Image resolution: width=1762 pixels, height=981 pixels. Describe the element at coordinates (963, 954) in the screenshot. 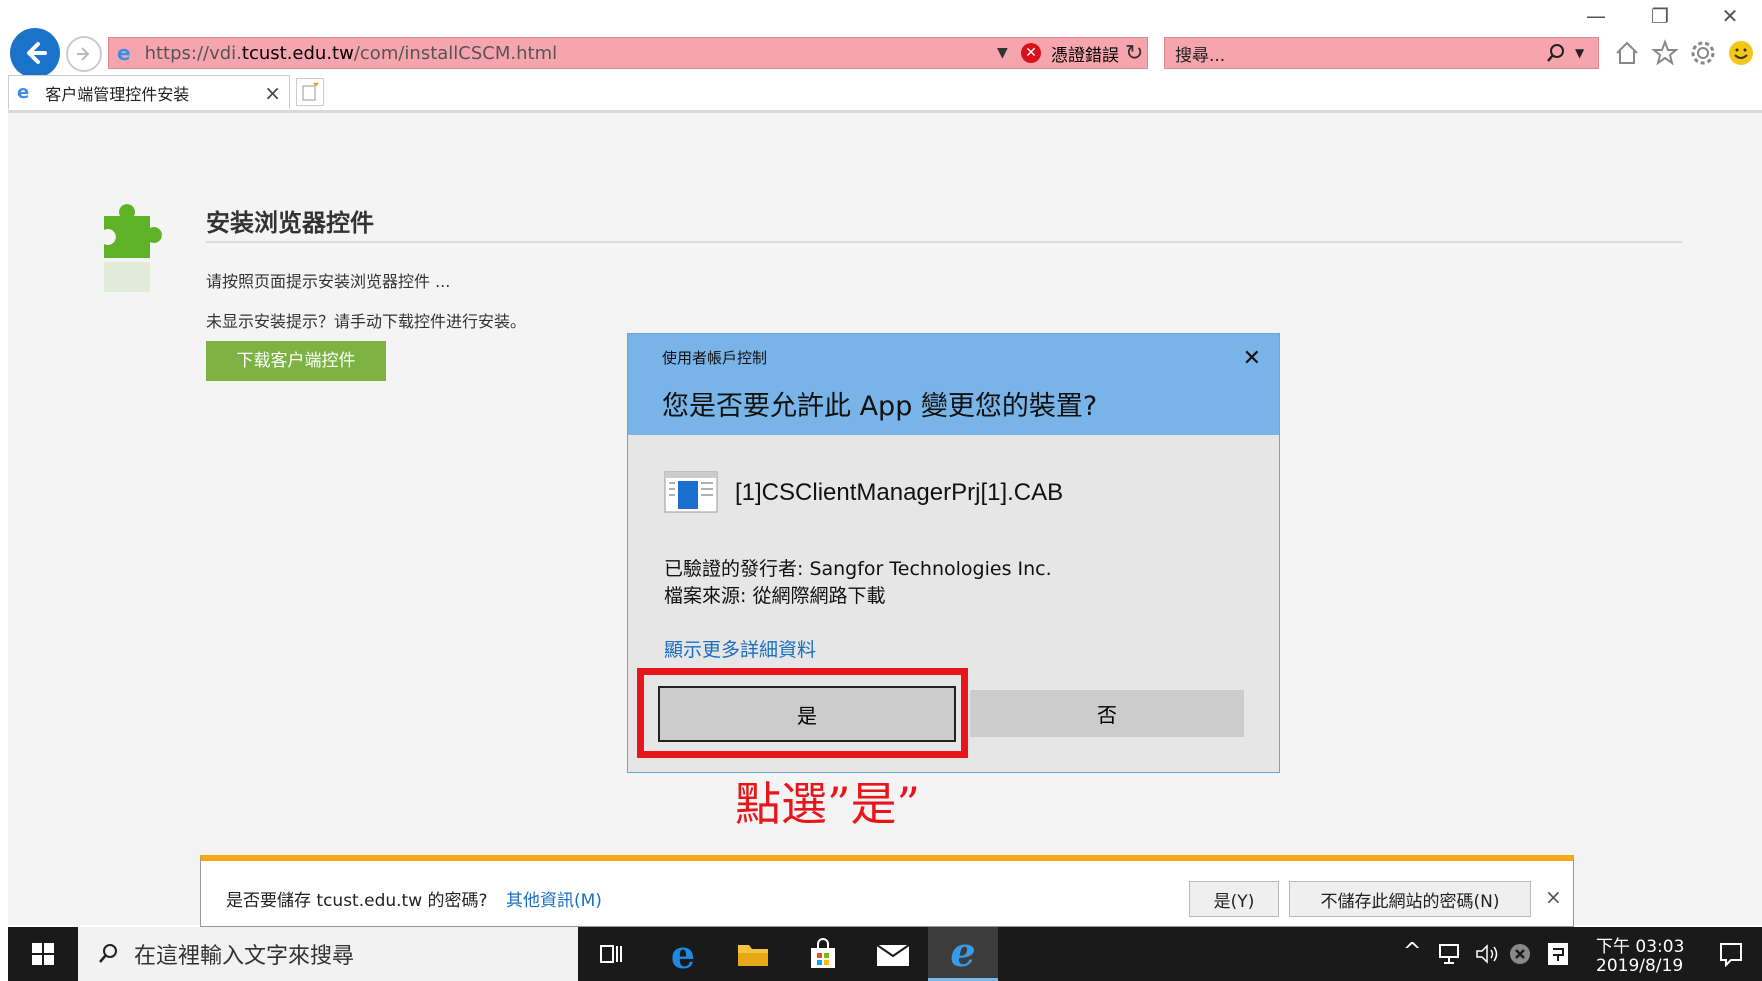

I see `internet-explorer-taskbar-icon: e` at that location.